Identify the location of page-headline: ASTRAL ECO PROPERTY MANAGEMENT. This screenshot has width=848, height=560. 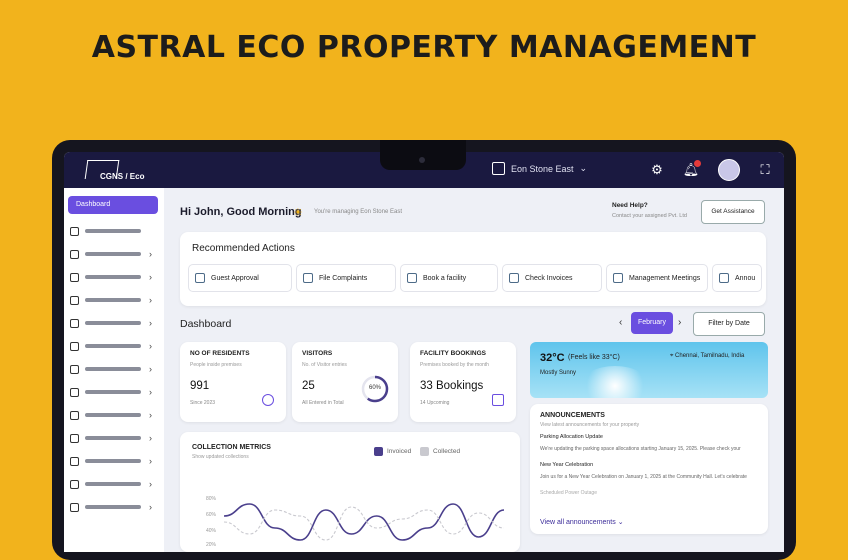
(424, 47).